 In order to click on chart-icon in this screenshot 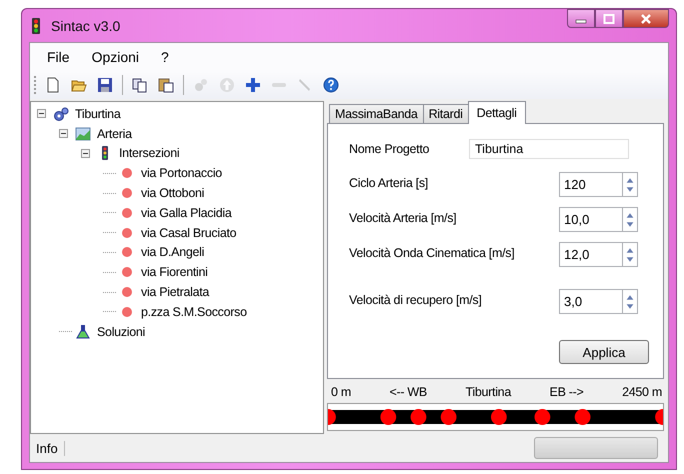, I will do `click(83, 134)`.